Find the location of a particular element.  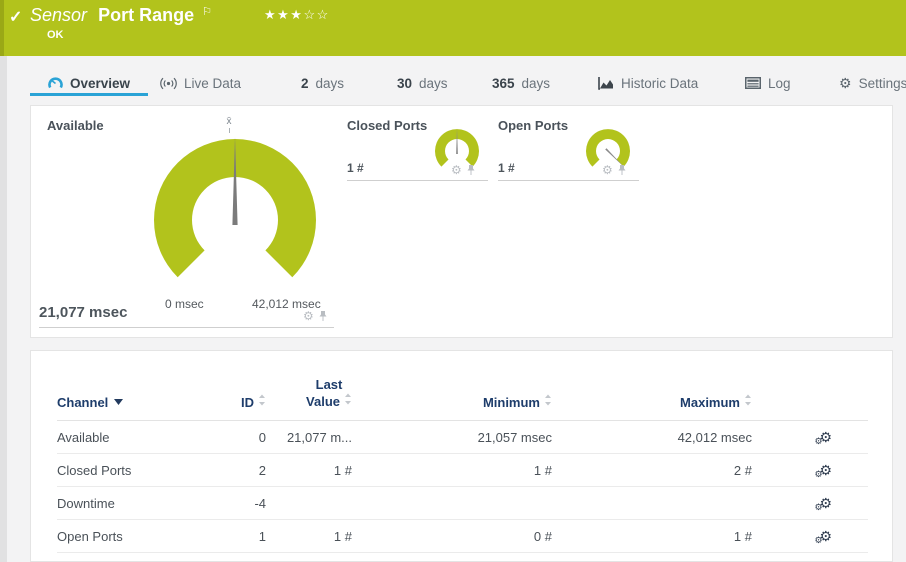

tab-30-days: 30 days is located at coordinates (422, 83).